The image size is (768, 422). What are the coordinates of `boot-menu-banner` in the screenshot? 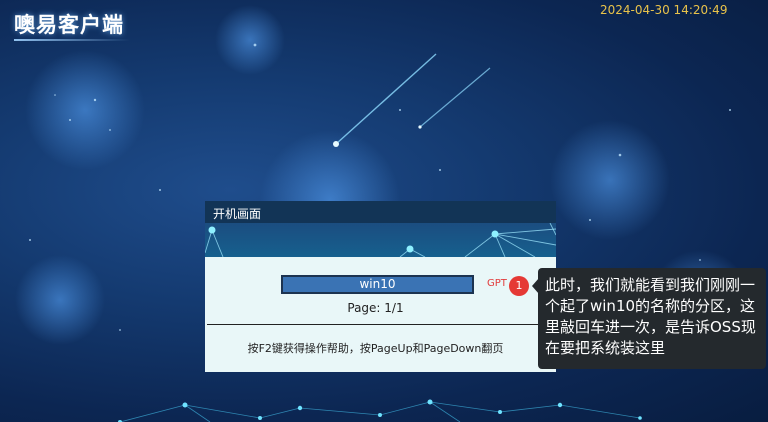 It's located at (380, 240).